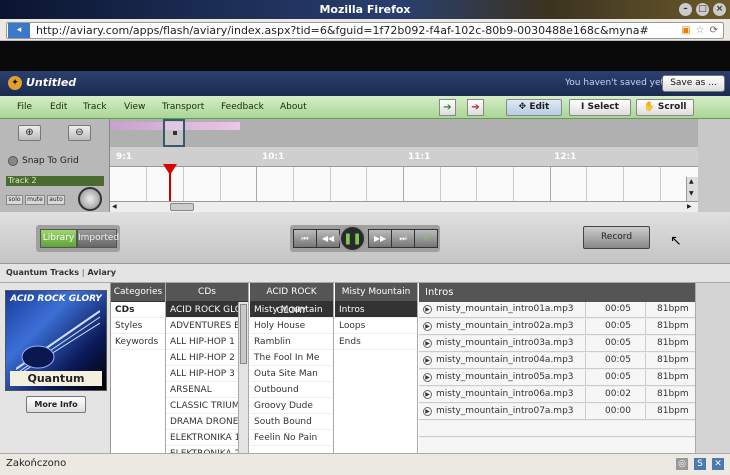  I want to click on breadcrumb-current: Aviary, so click(102, 272).